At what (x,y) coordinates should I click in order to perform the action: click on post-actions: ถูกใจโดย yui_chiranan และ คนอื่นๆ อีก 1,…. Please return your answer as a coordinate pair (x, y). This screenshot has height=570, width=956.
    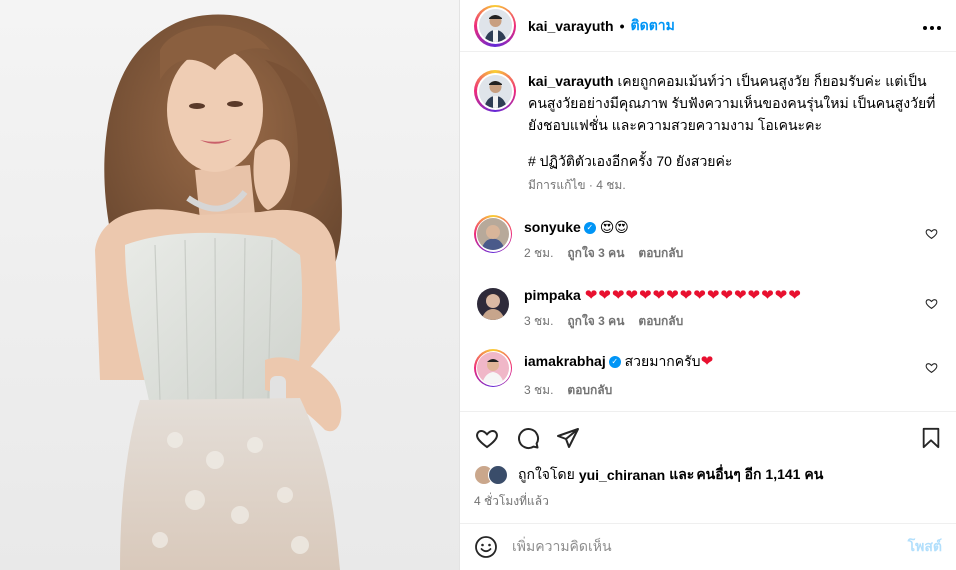
    Looking at the image, I should click on (708, 467).